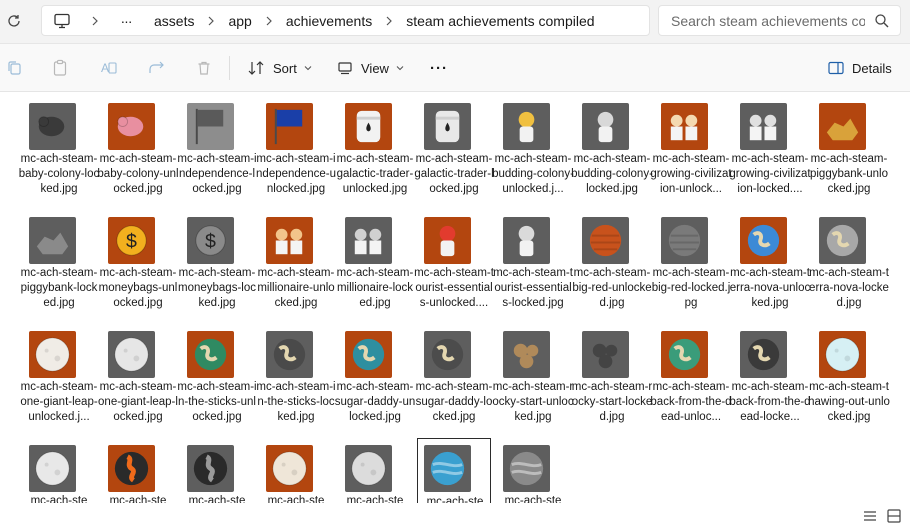  Describe the element at coordinates (849, 265) in the screenshot. I see `file-item: mc-ach-steam-terra-nova-locked.jpg` at that location.